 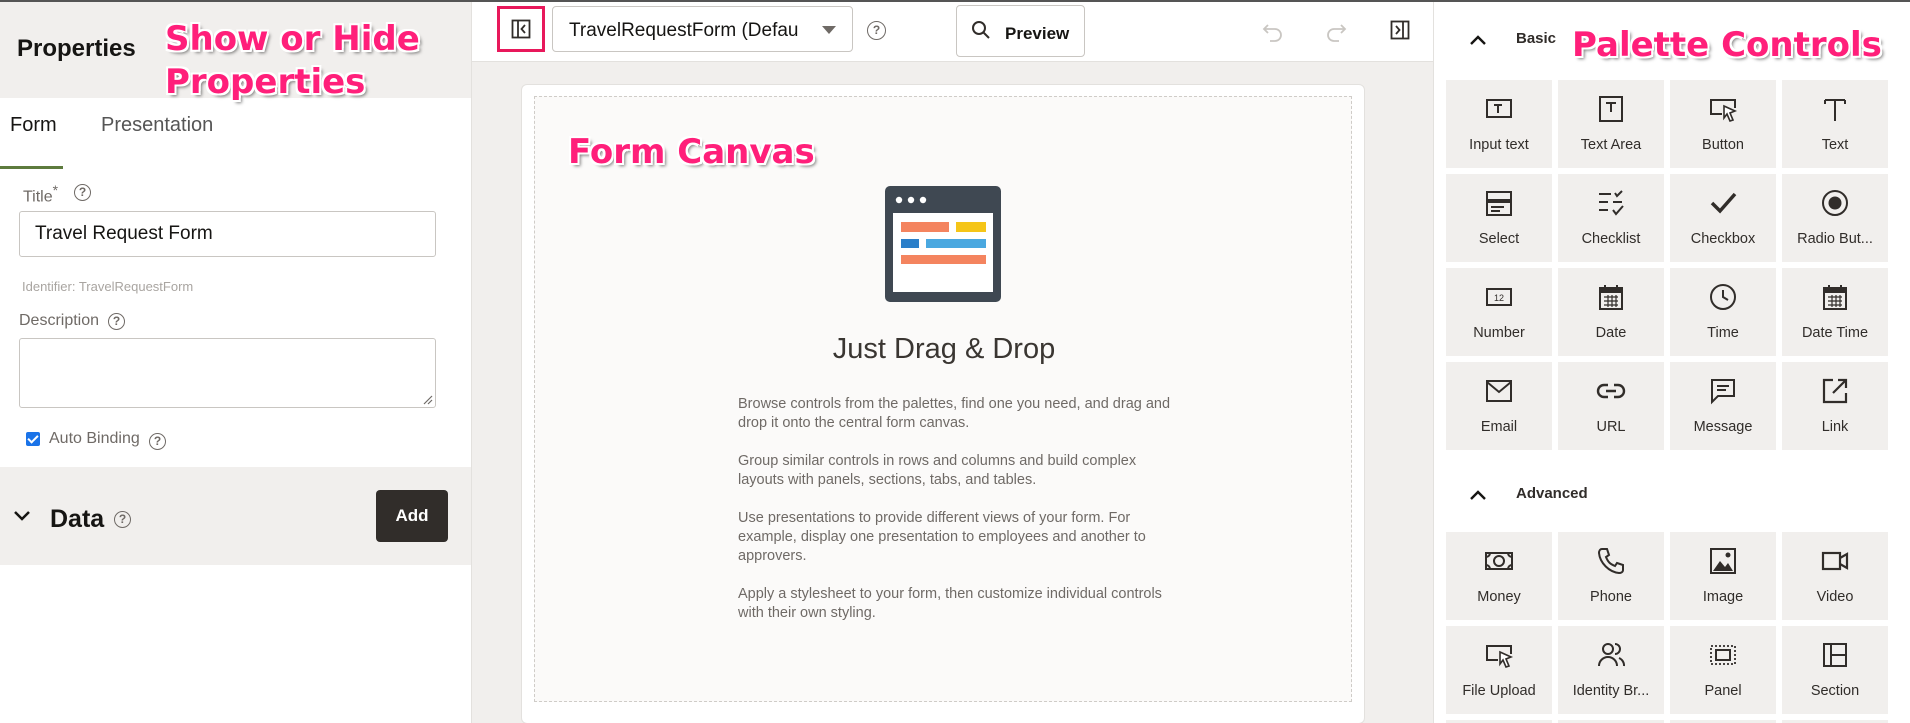 I want to click on description-field-label: Description, so click(x=59, y=320).